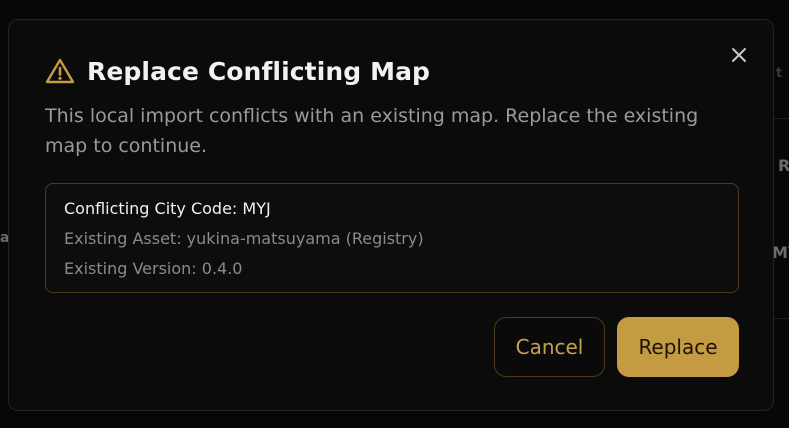 The width and height of the screenshot is (789, 428). I want to click on dialog-header: Replace Conflicting Map, so click(237, 71).